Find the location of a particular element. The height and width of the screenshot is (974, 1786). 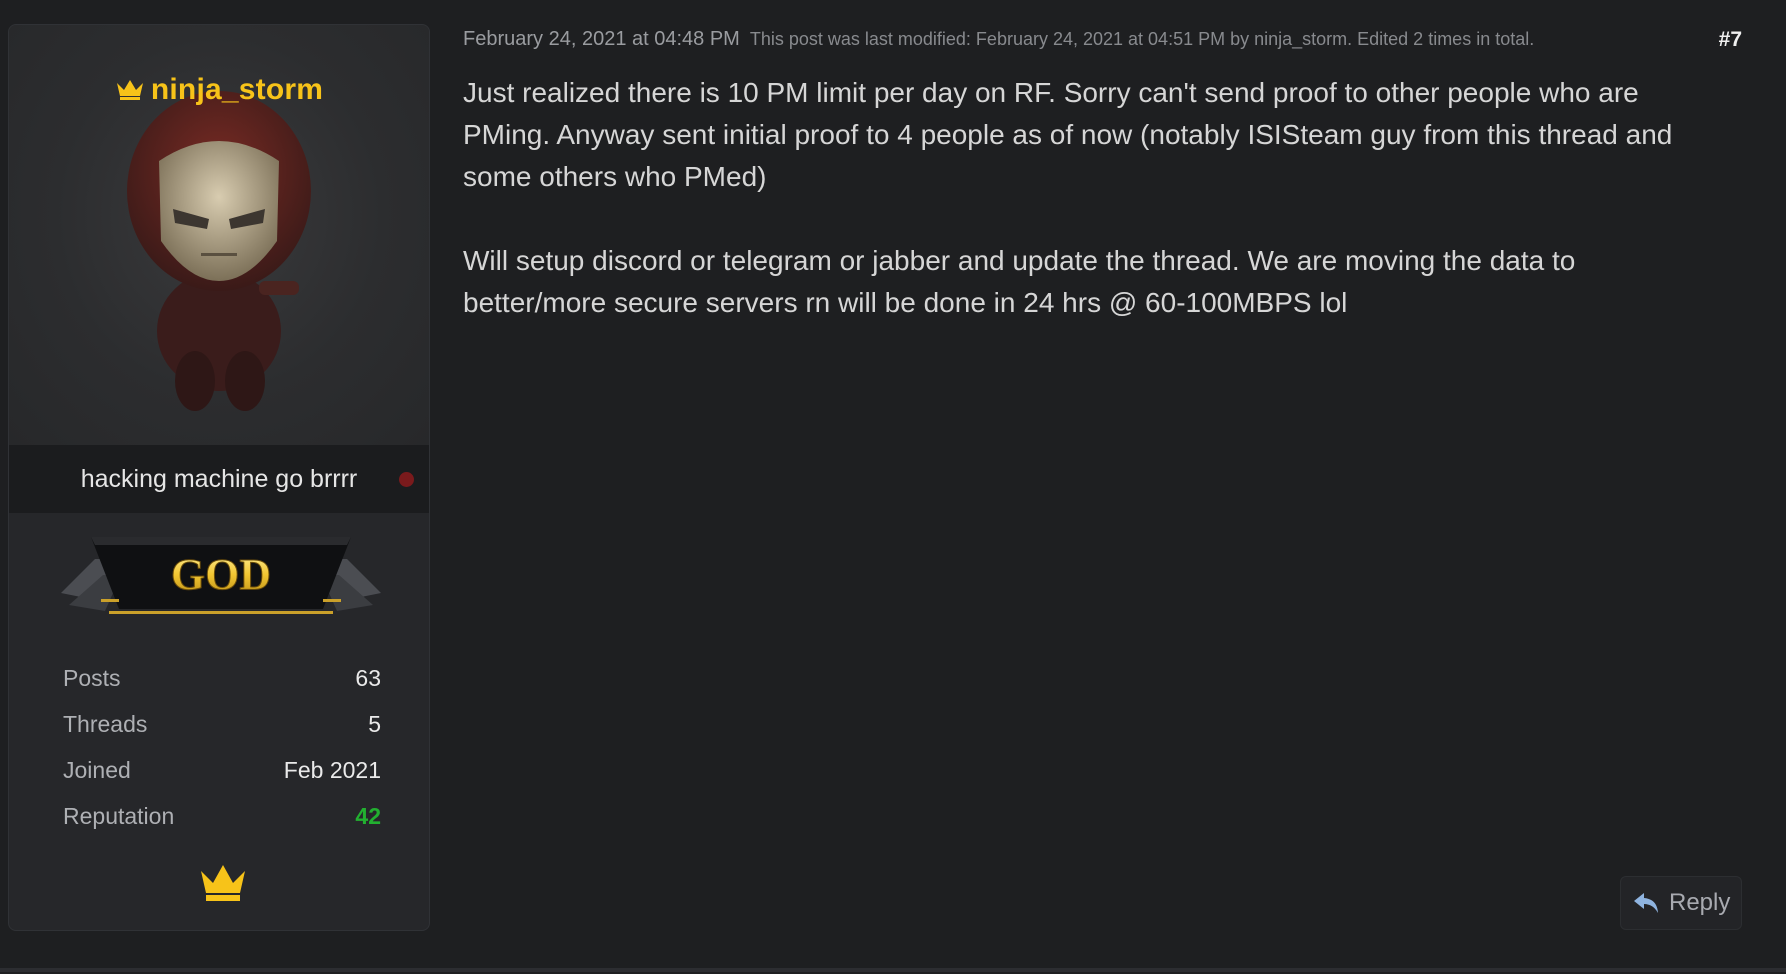

stat-label: Threads is located at coordinates (105, 724).